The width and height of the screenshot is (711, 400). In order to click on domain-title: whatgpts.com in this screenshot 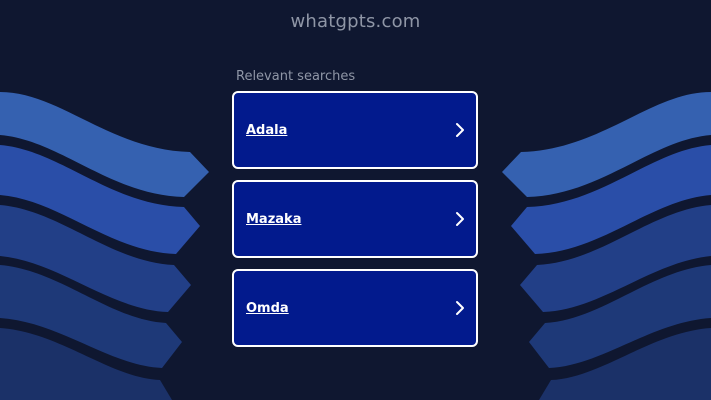, I will do `click(355, 21)`.